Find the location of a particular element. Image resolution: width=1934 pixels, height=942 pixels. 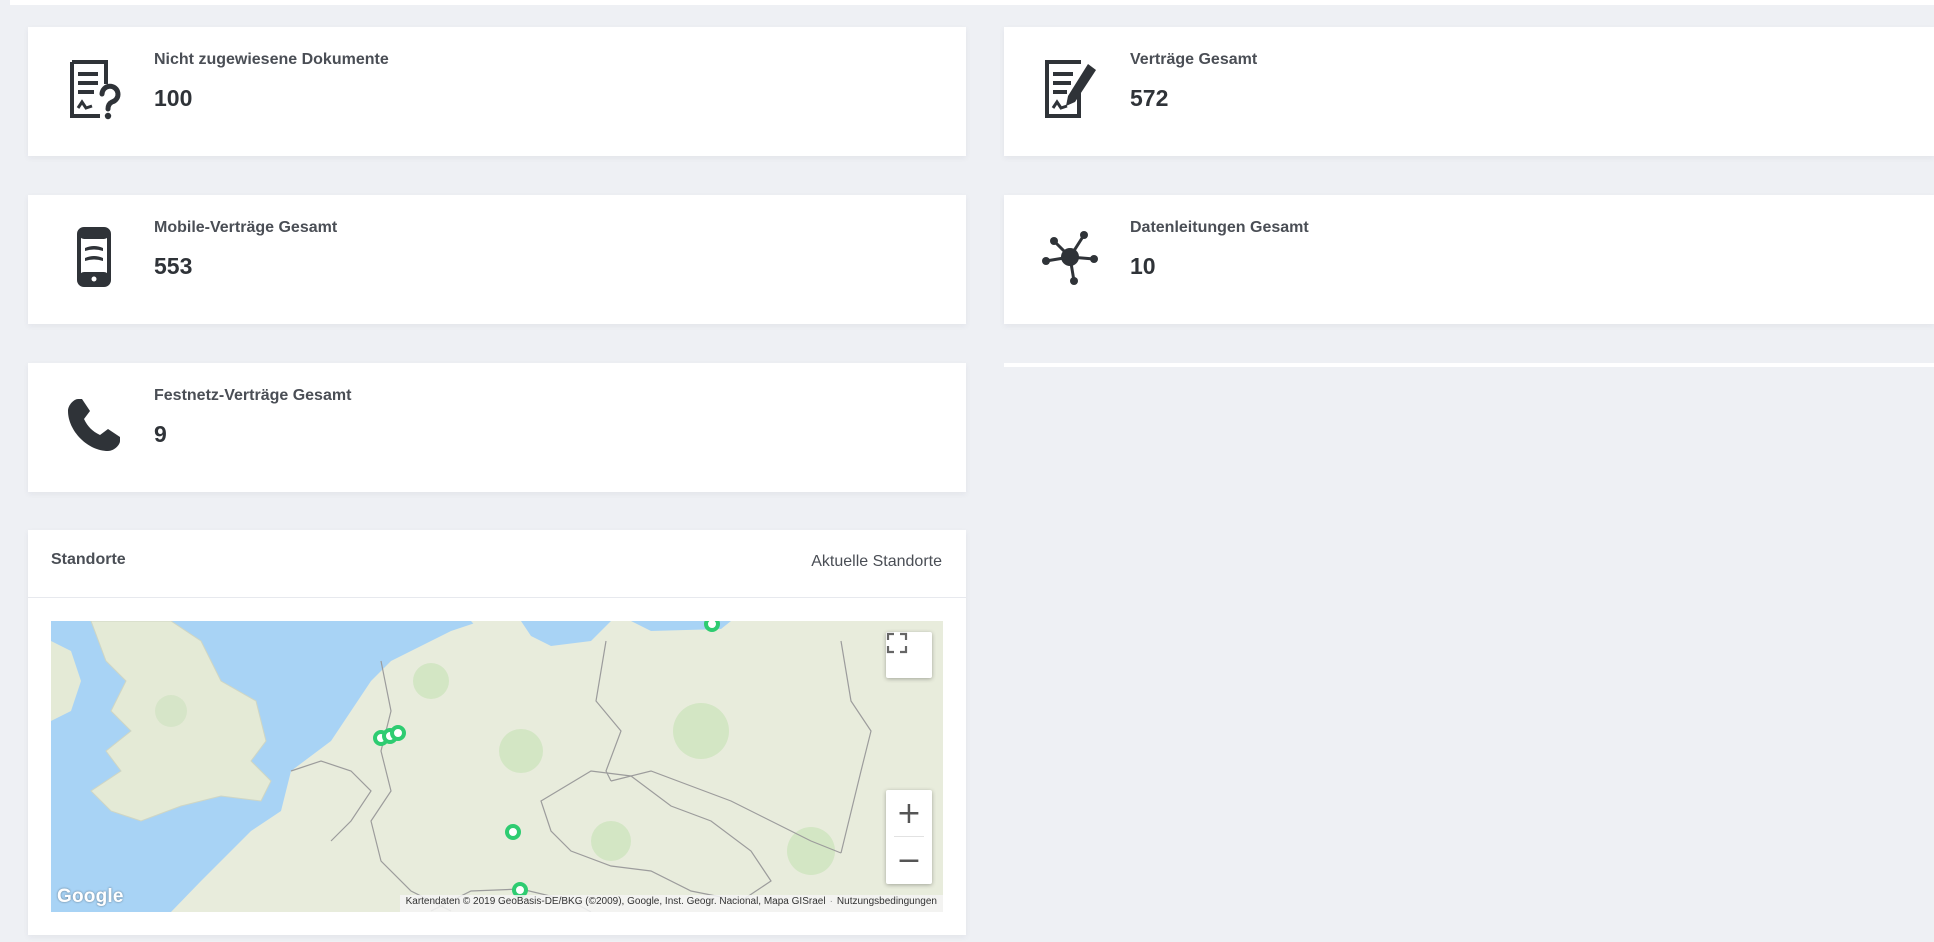

stat-value: 10 is located at coordinates (1143, 266).